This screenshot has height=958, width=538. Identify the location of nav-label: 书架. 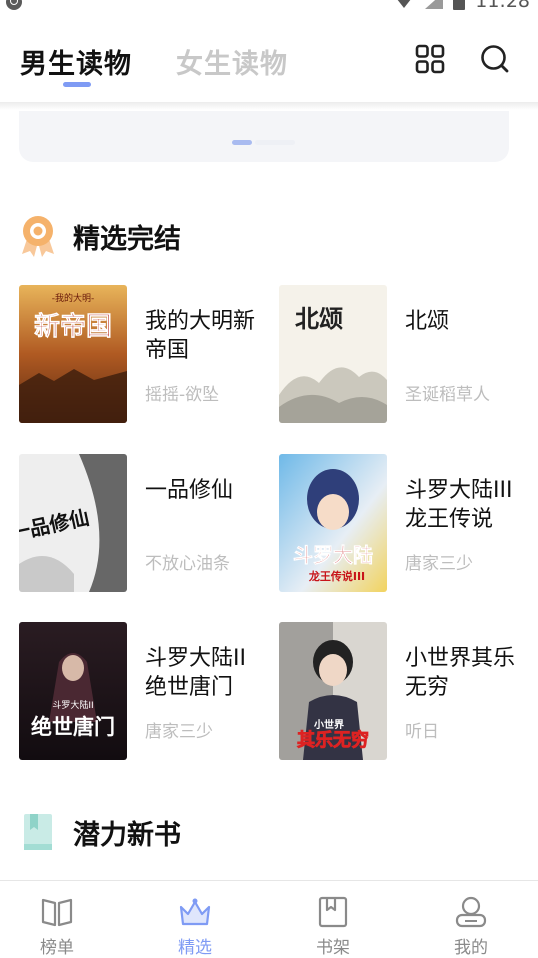
(333, 948).